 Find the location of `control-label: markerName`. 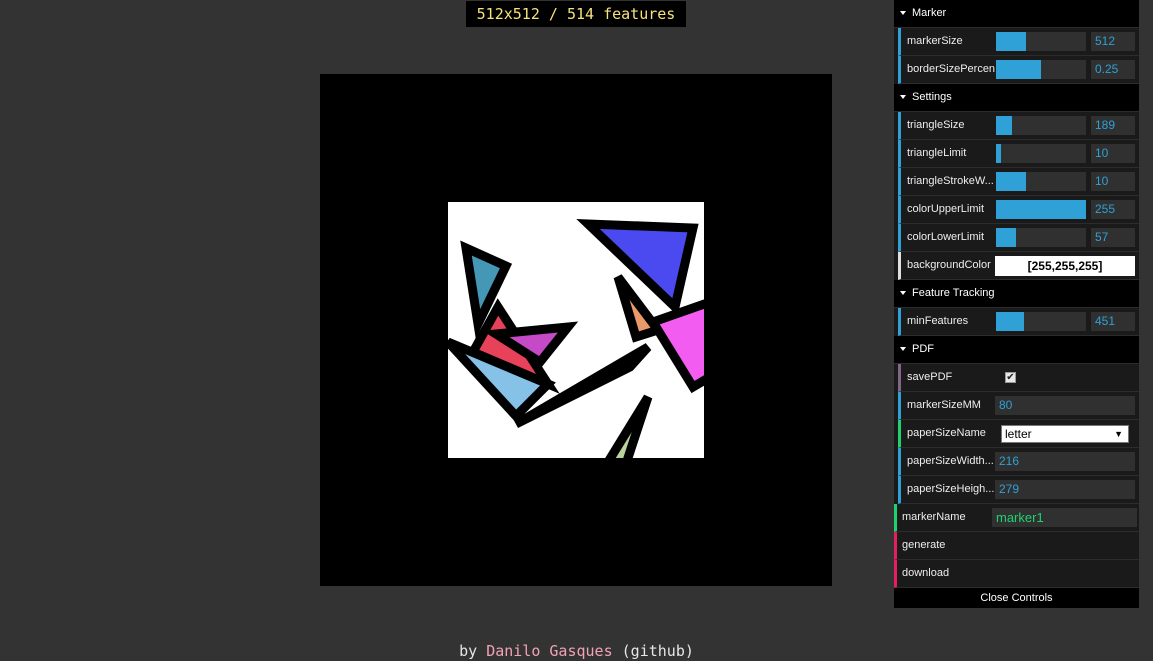

control-label: markerName is located at coordinates (934, 517).